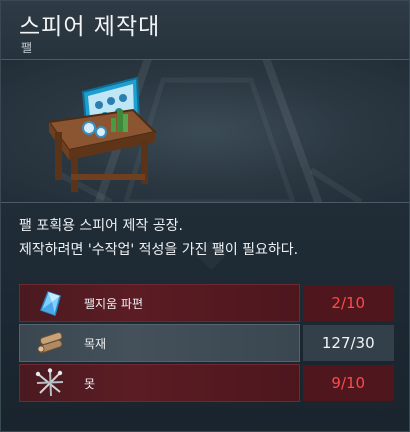  I want to click on panel-header: 스피어 제작대 팰, so click(205, 30).